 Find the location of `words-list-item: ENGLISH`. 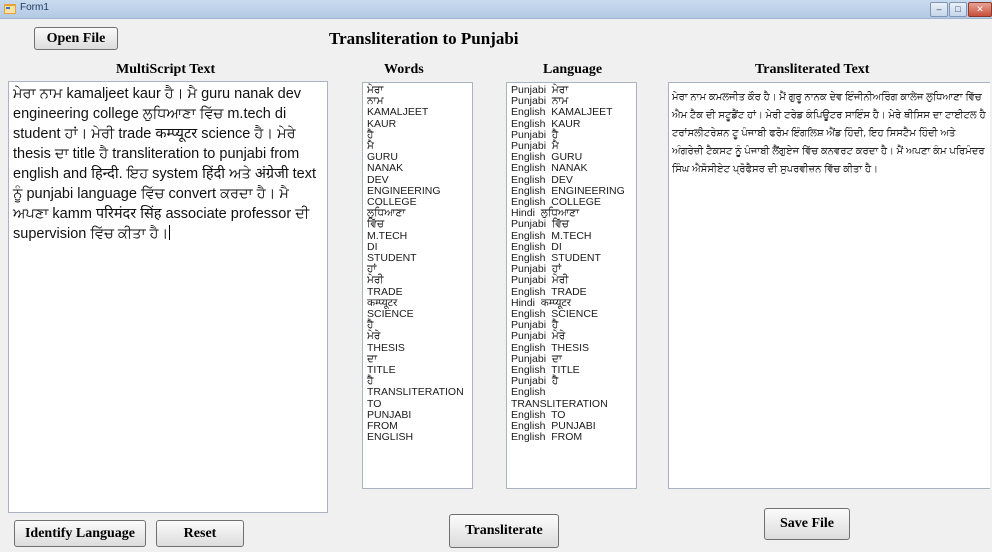

words-list-item: ENGLISH is located at coordinates (419, 437).